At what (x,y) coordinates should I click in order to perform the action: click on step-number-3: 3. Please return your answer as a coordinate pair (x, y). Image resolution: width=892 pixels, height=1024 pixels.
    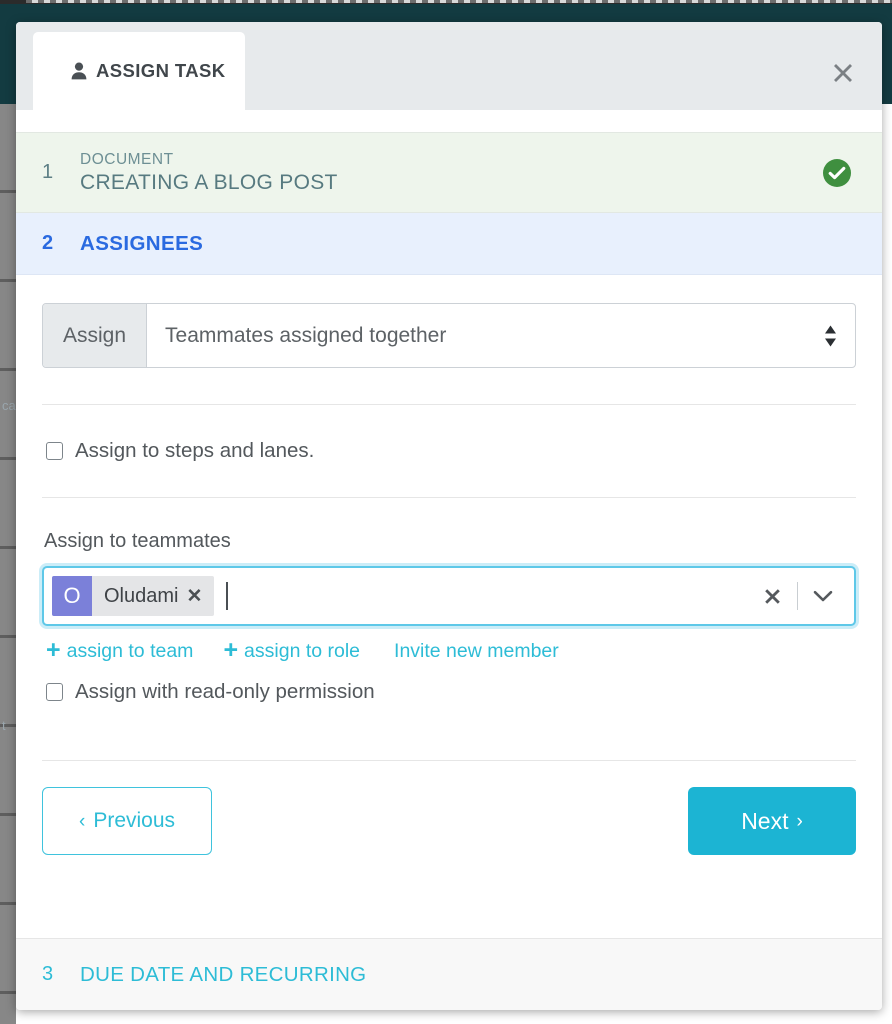
    Looking at the image, I should click on (48, 974).